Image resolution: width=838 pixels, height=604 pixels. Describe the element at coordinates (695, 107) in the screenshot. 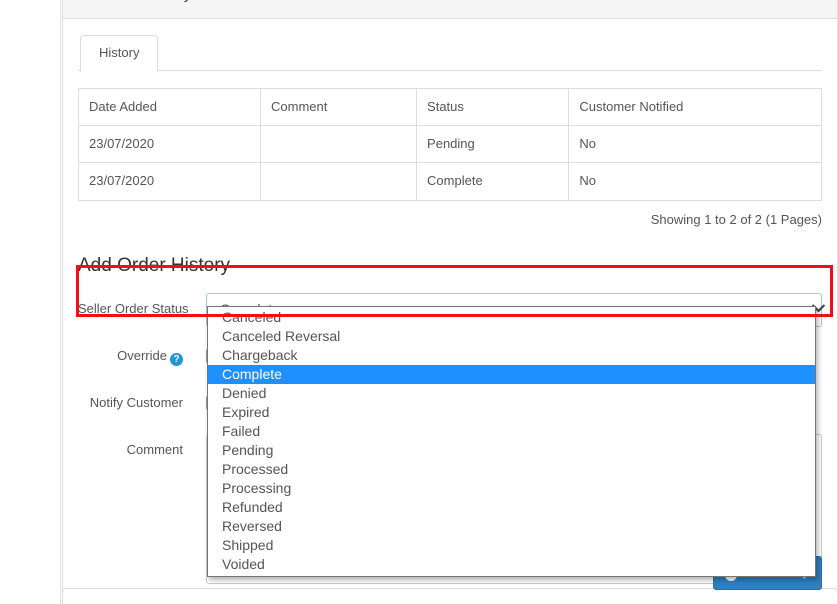

I see `col-customer-notified: Customer Notified` at that location.